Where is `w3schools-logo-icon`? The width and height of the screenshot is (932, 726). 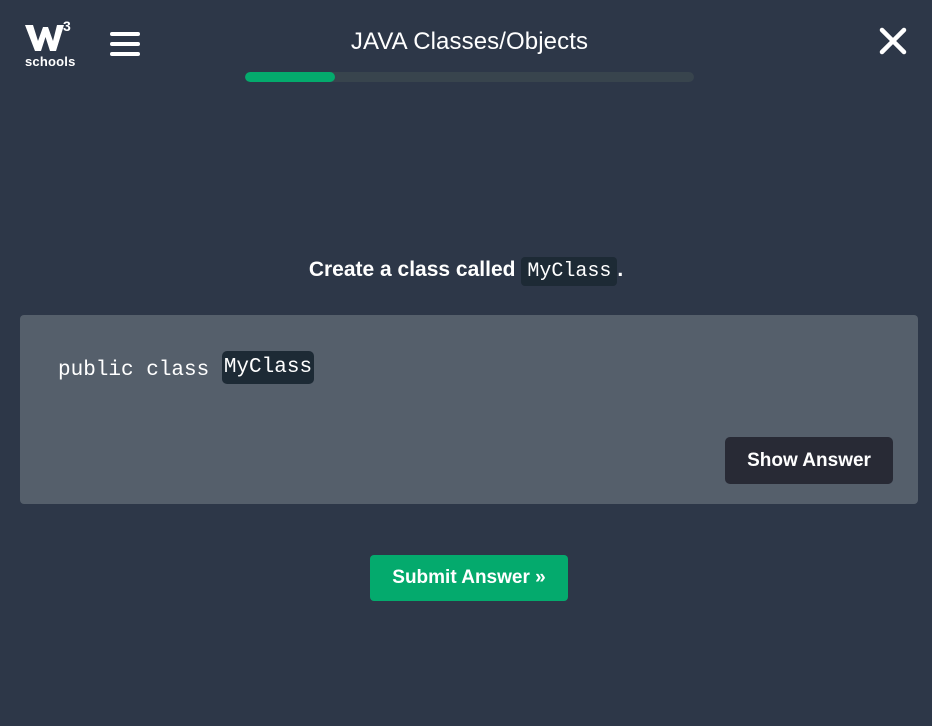 w3schools-logo-icon is located at coordinates (44, 38).